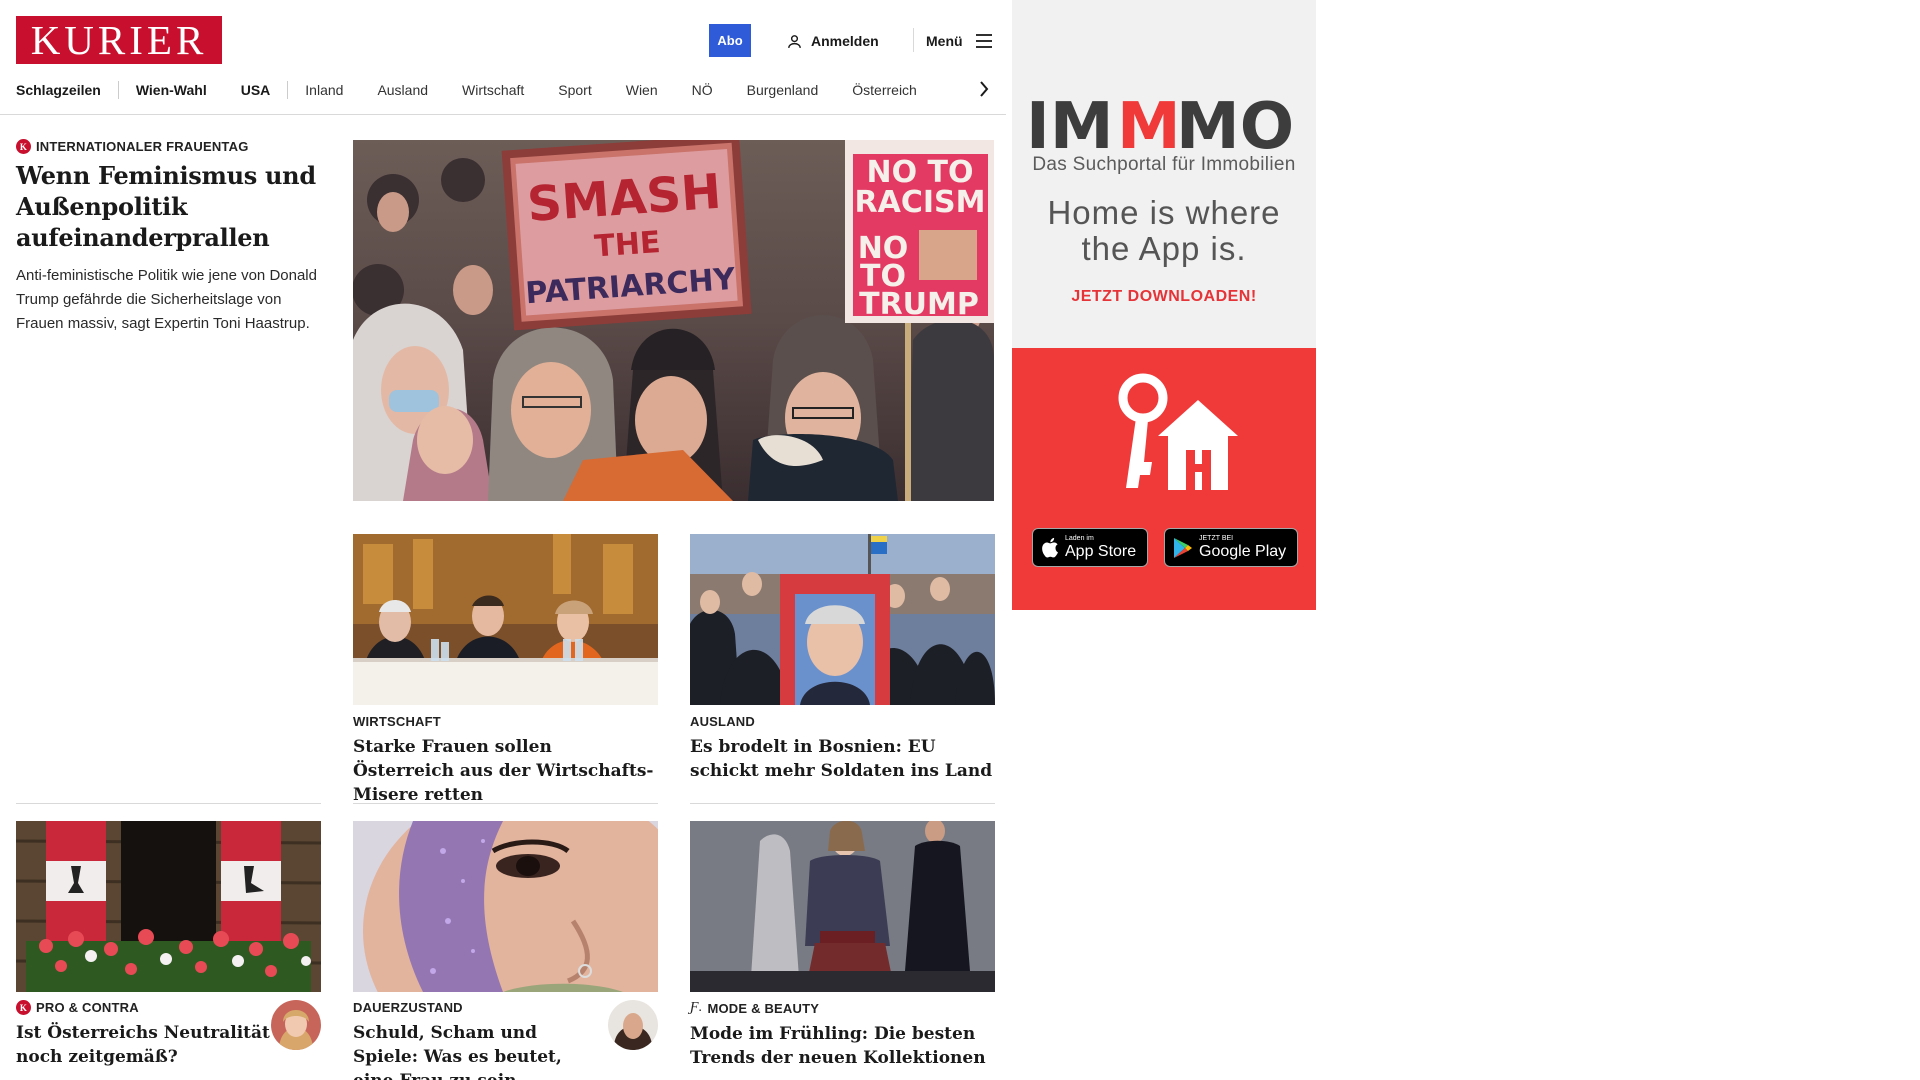 This screenshot has height=1080, width=1920. What do you see at coordinates (1050, 547) in the screenshot?
I see `apple-icon` at bounding box center [1050, 547].